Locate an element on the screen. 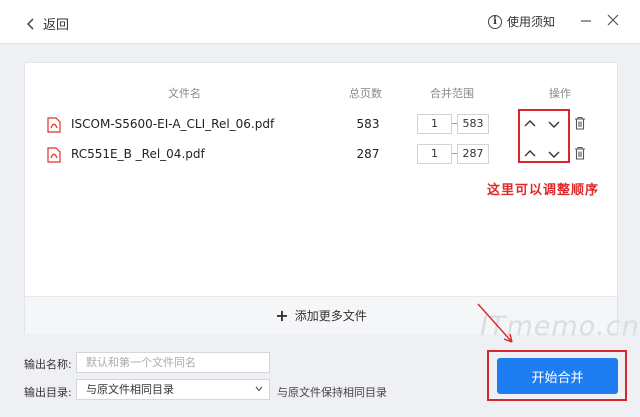  back-button: 返回 is located at coordinates (47, 23).